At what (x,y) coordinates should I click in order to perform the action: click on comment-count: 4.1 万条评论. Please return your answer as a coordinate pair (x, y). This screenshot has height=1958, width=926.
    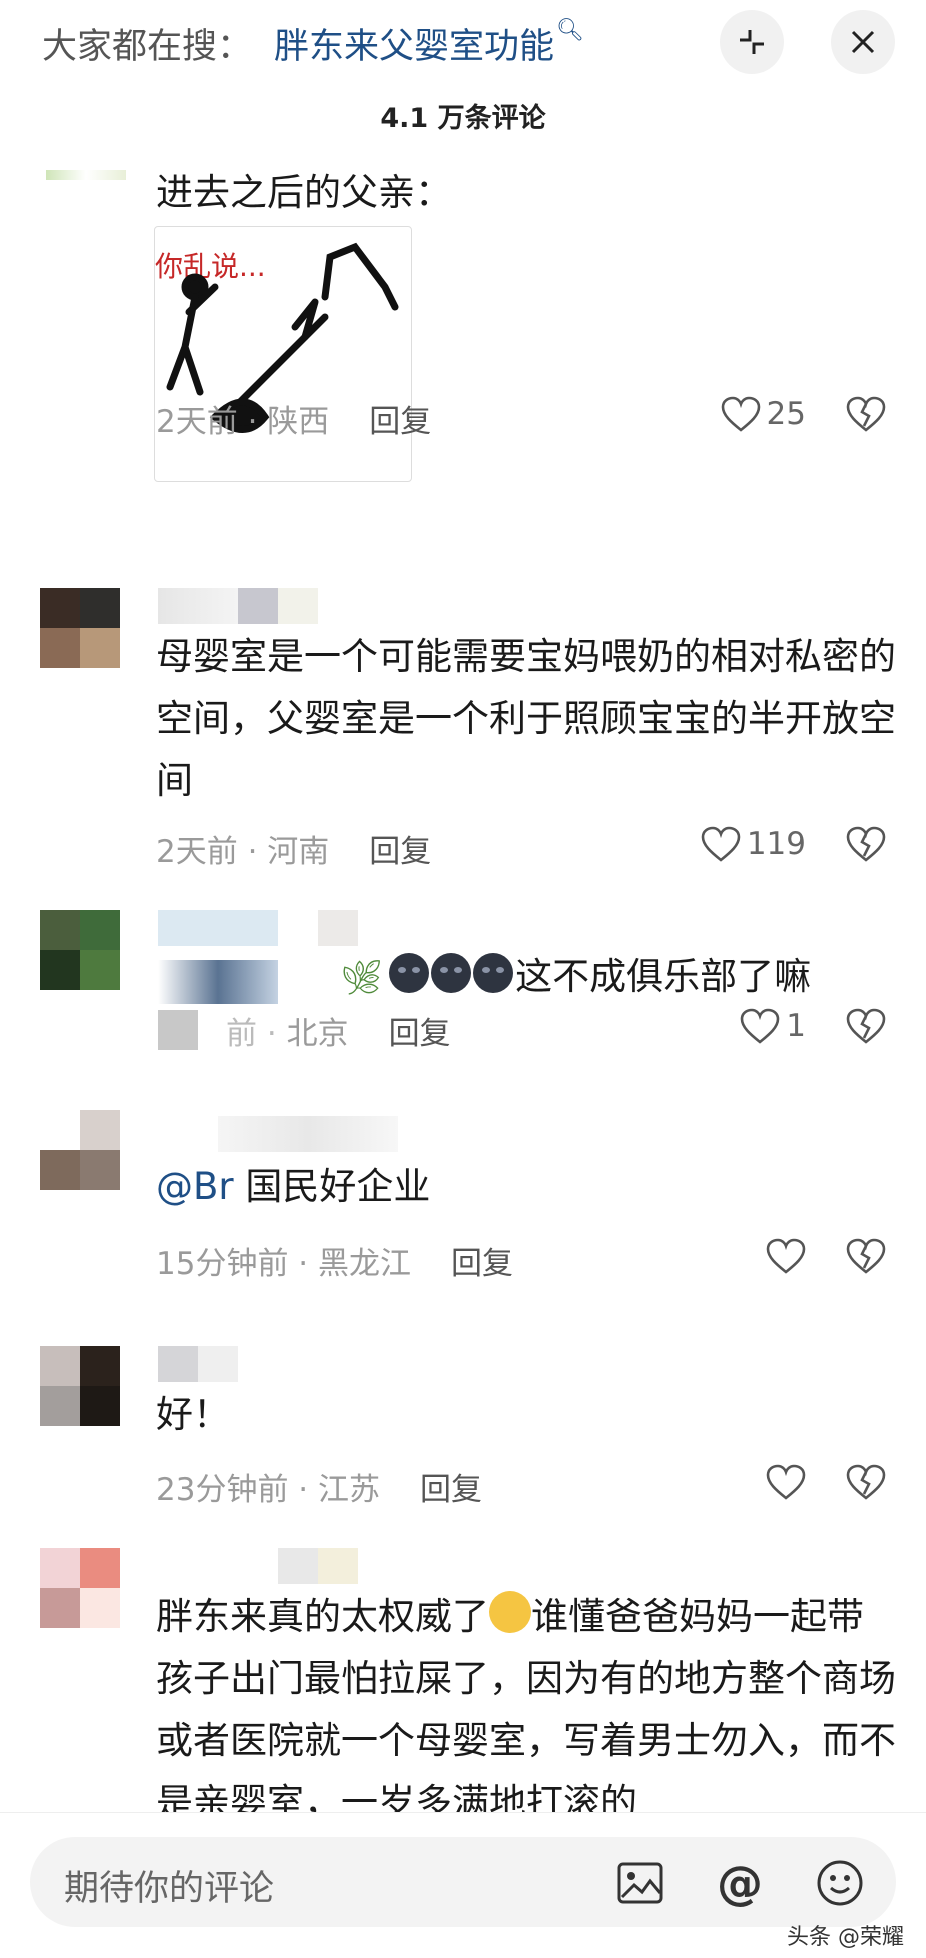
    Looking at the image, I should click on (463, 118).